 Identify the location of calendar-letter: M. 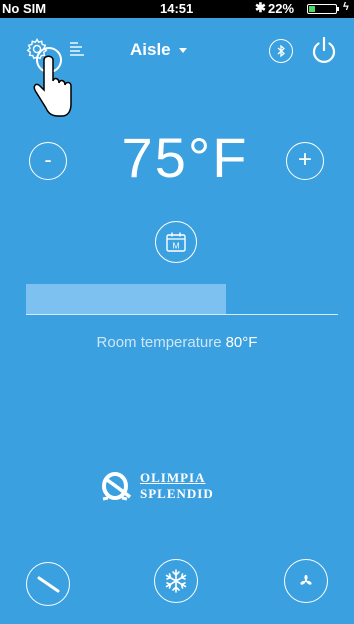
(175, 246).